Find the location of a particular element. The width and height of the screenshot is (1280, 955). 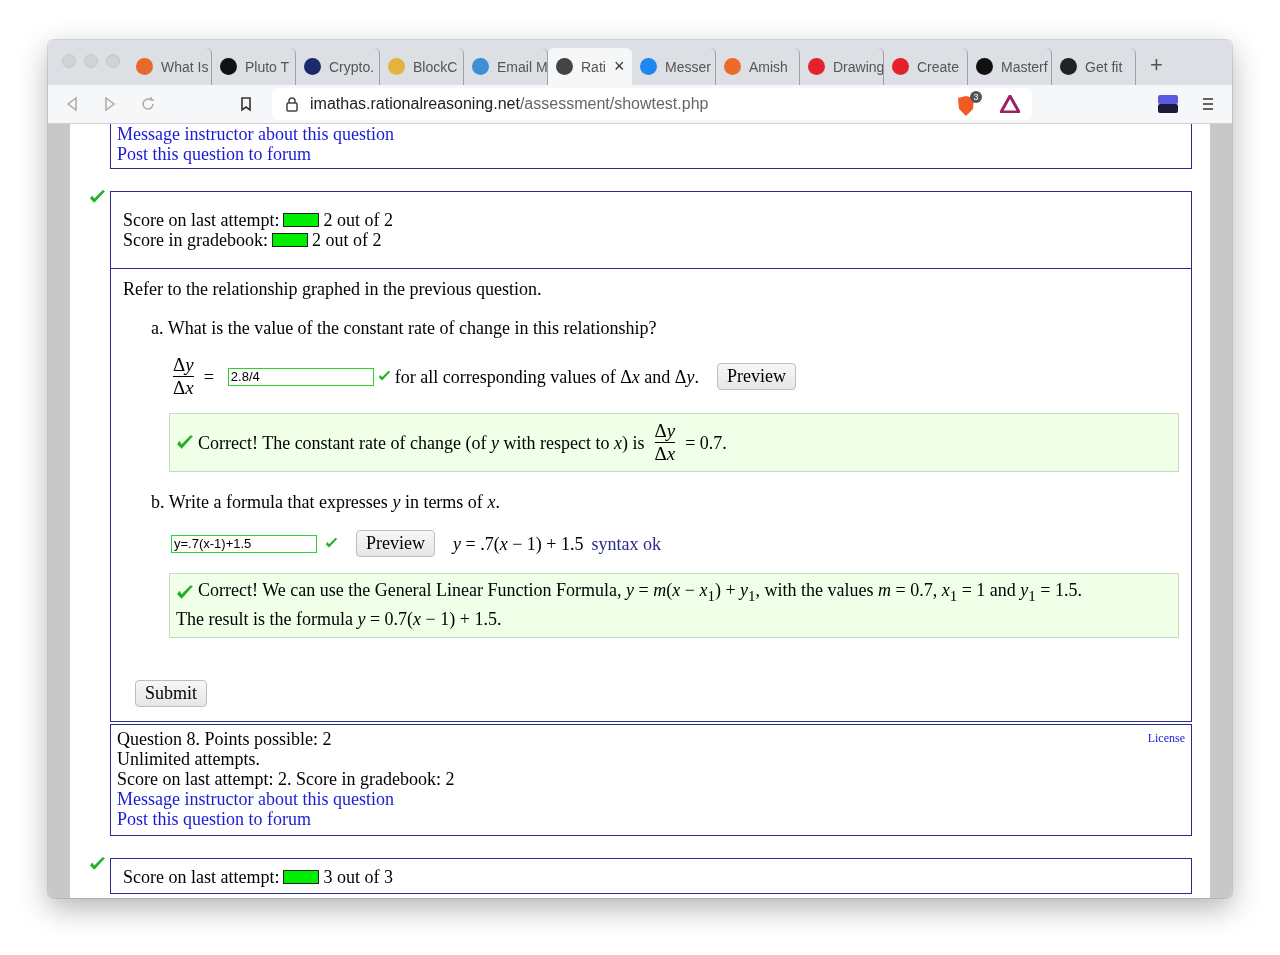

syntax-status: syntax ok is located at coordinates (626, 543).